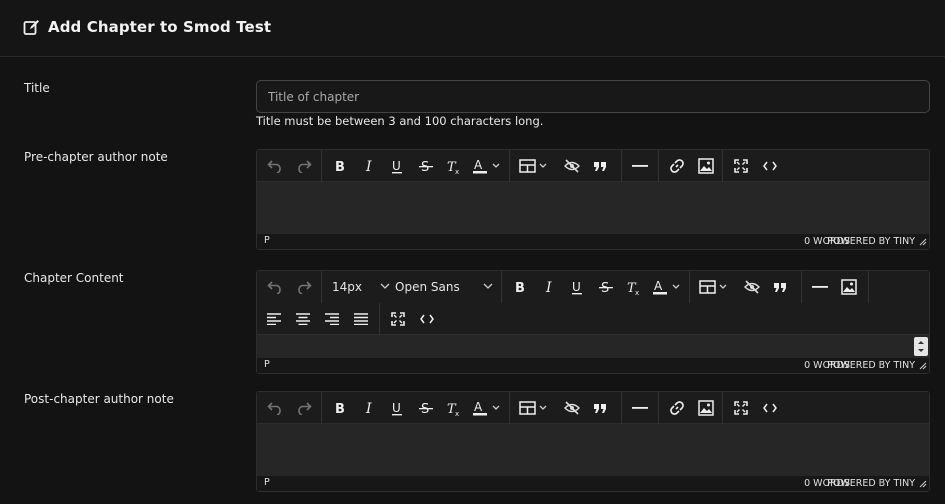 The height and width of the screenshot is (504, 945). I want to click on link-icon, so click(677, 166).